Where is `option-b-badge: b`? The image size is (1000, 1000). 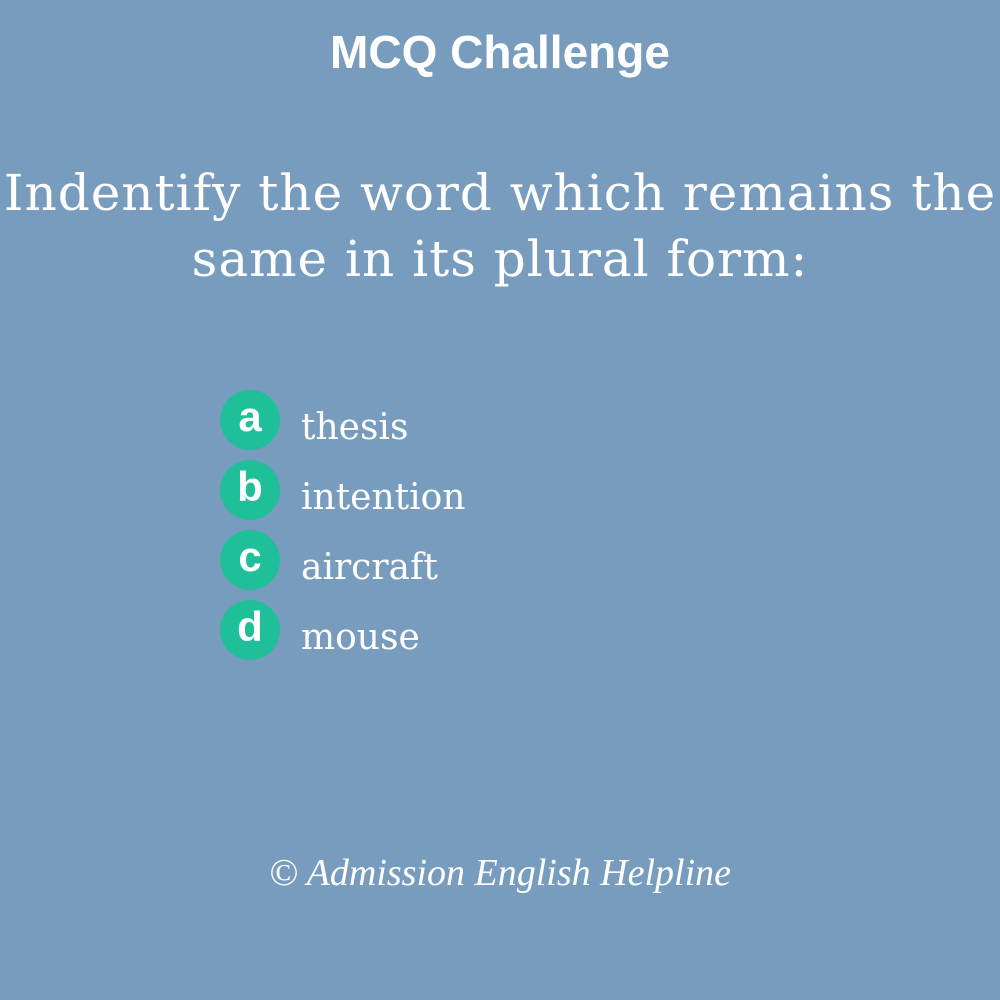 option-b-badge: b is located at coordinates (250, 490).